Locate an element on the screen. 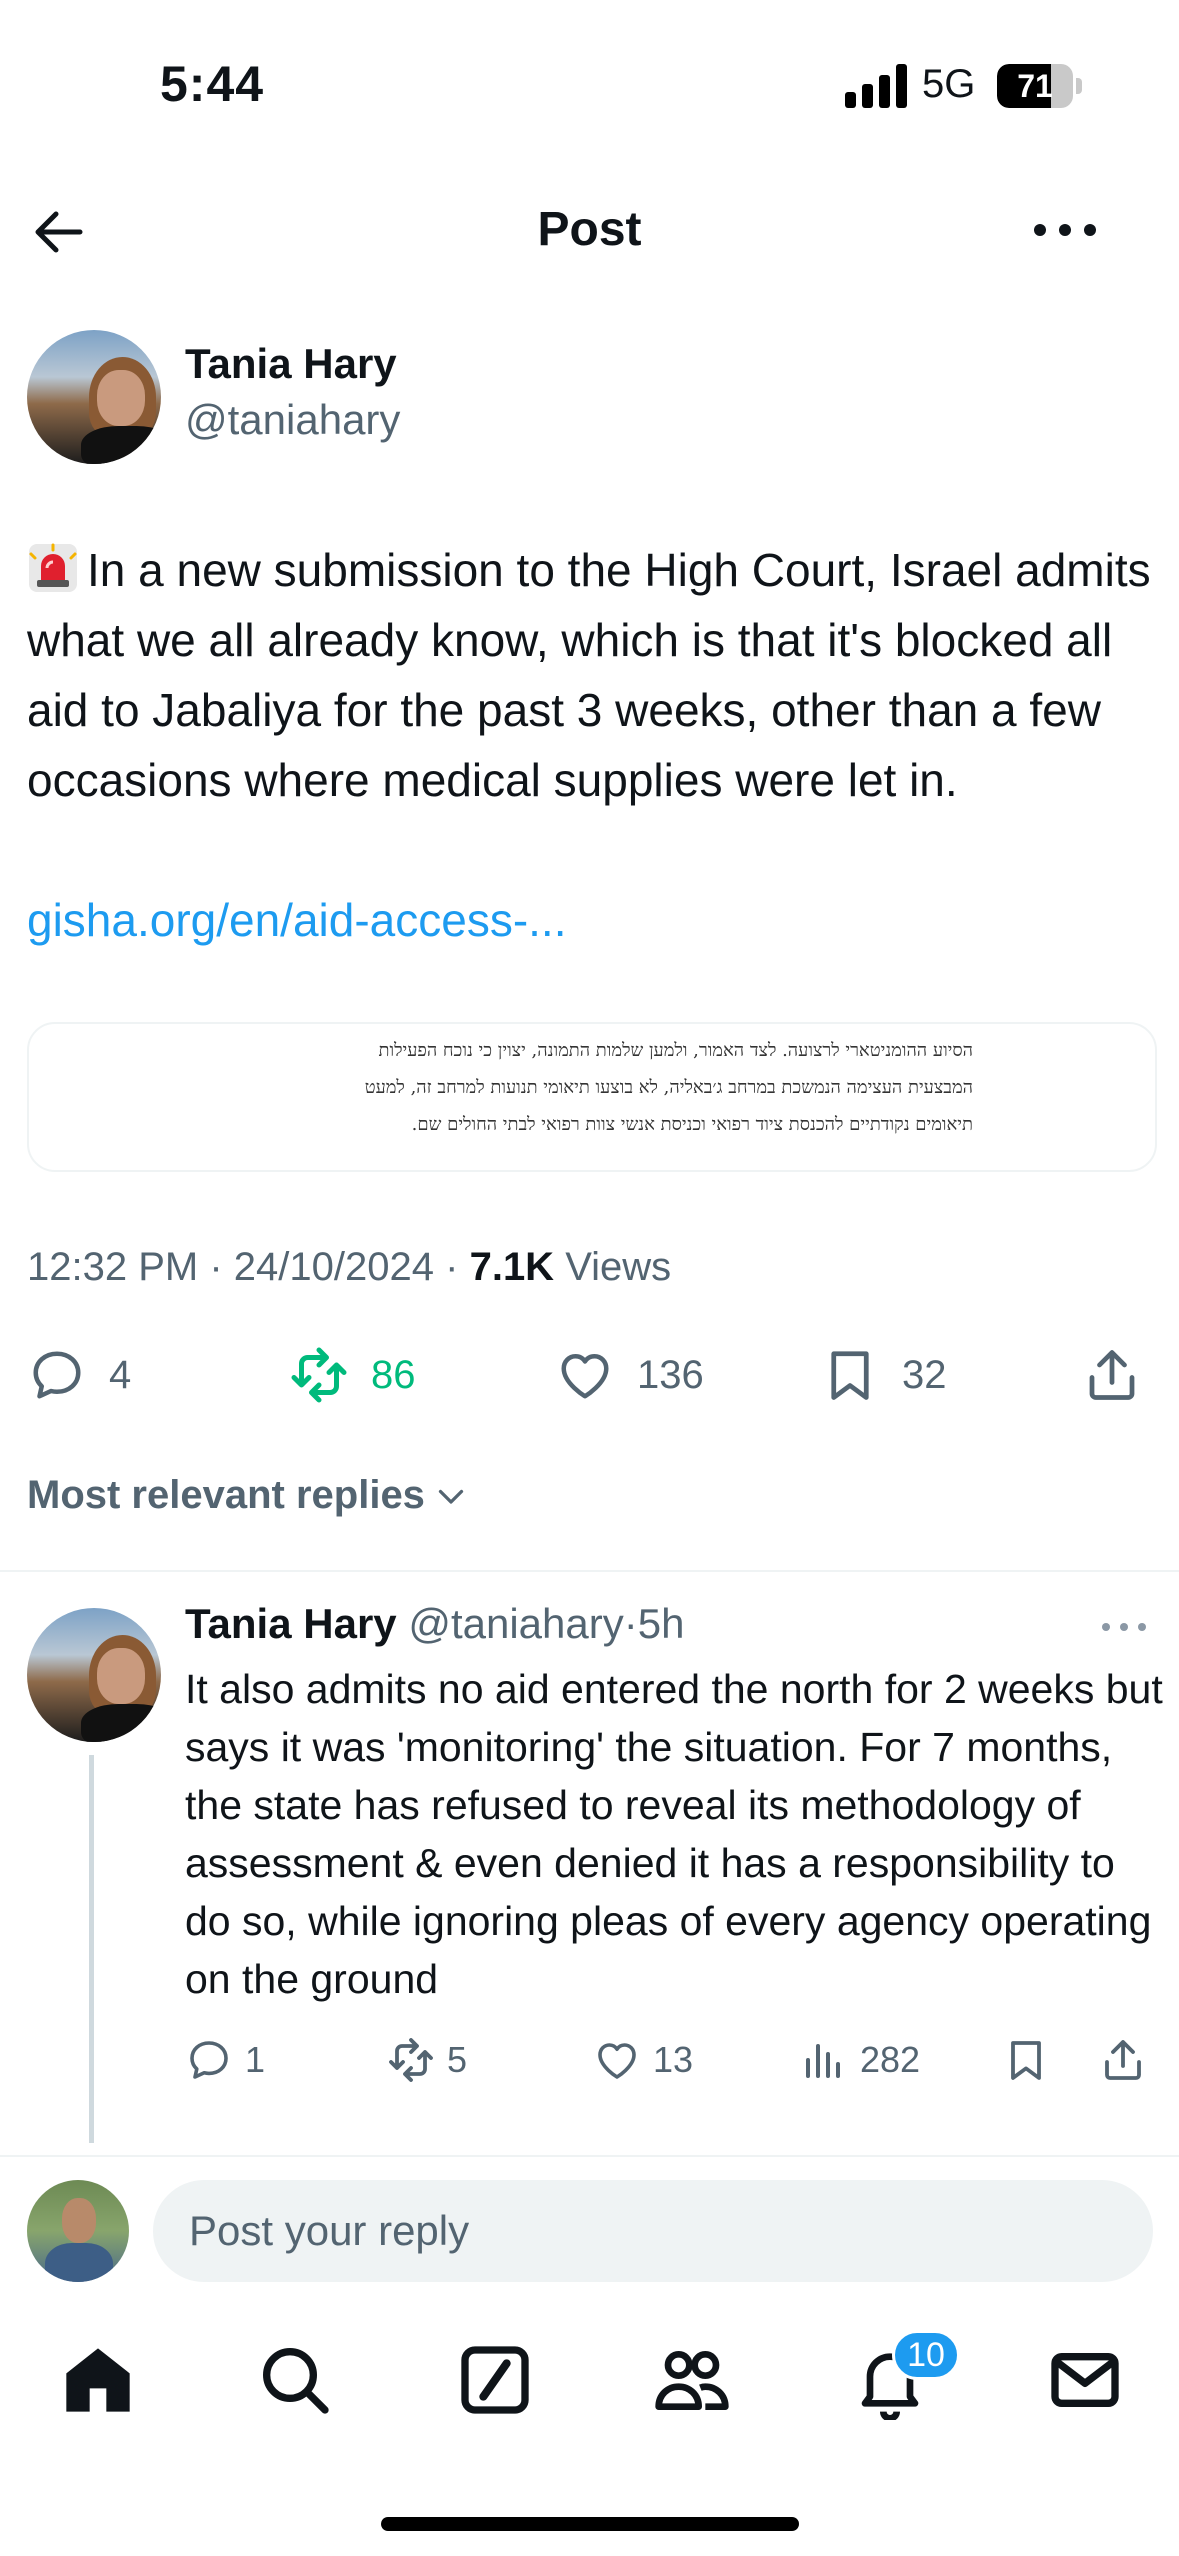  tab-search is located at coordinates (295, 2380).